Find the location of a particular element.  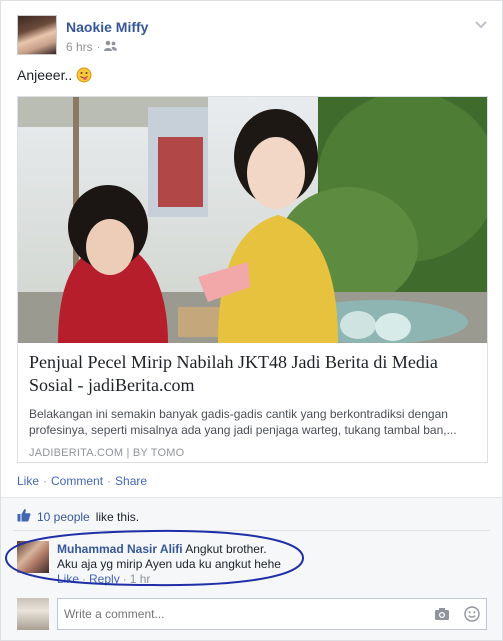

author-name: Naokie Miffy is located at coordinates (107, 27).